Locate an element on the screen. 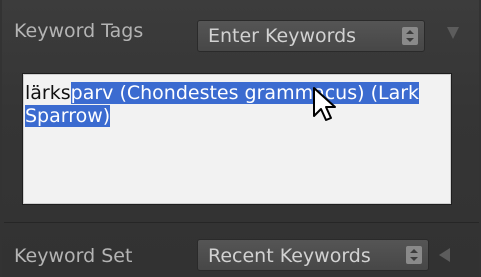 This screenshot has height=277, width=481. disclosure-triangle-down-icon is located at coordinates (453, 33).